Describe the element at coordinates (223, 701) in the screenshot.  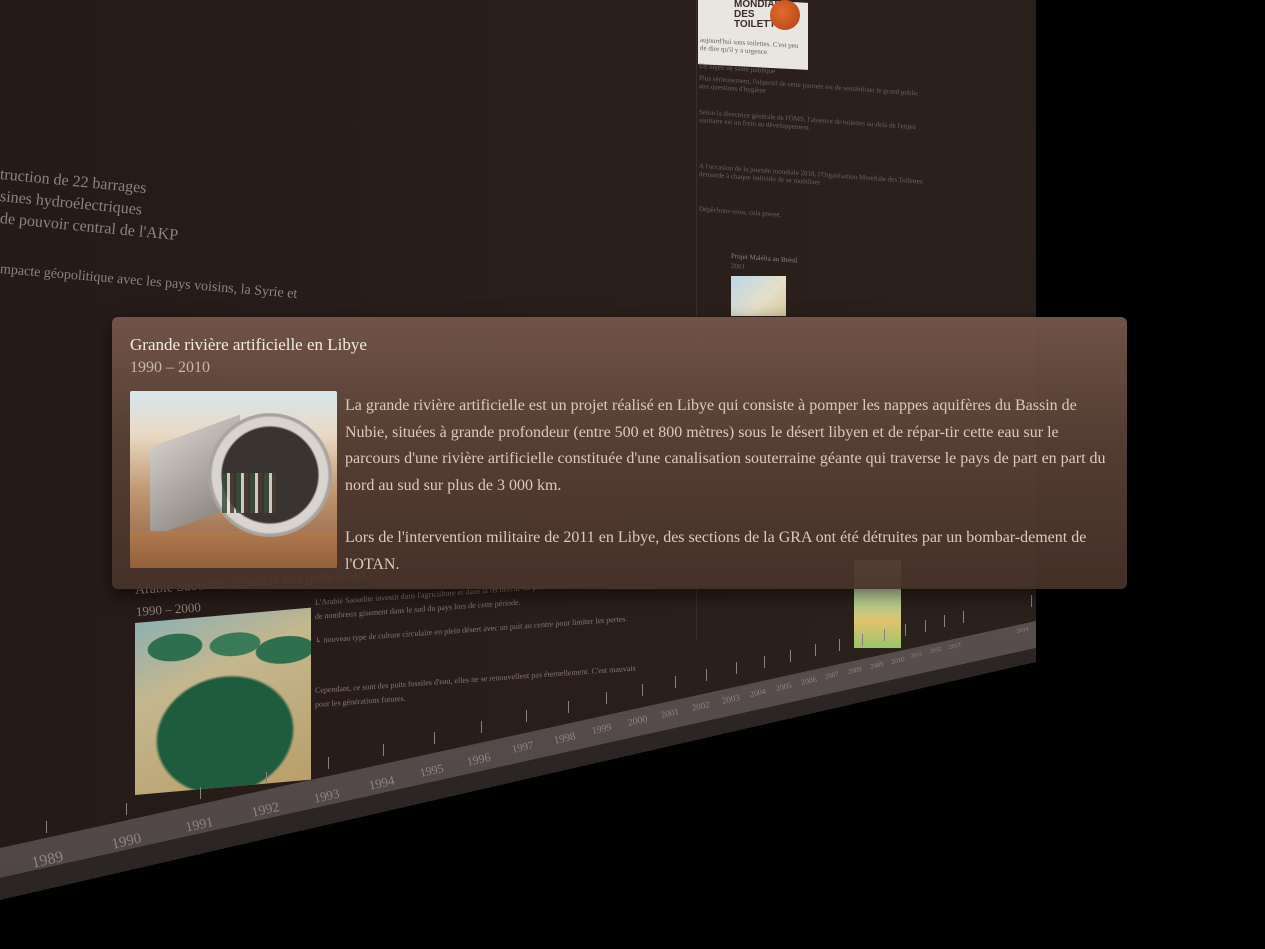
I see `crop-circles-image` at that location.